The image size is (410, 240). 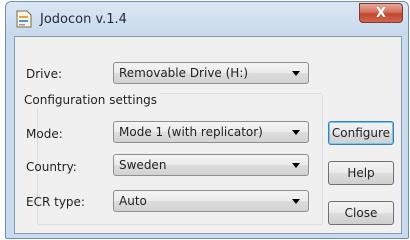 What do you see at coordinates (207, 19) in the screenshot?
I see `title-bar: Jodocon v.1.4 X` at bounding box center [207, 19].